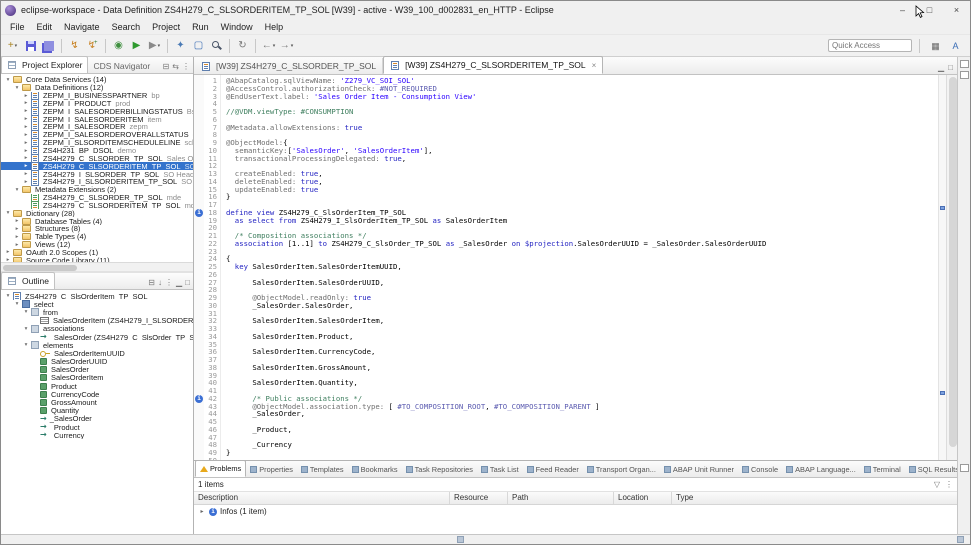 This screenshot has width=971, height=545. Describe the element at coordinates (199, 267) in the screenshot. I see `annotation-ruler: ii` at that location.